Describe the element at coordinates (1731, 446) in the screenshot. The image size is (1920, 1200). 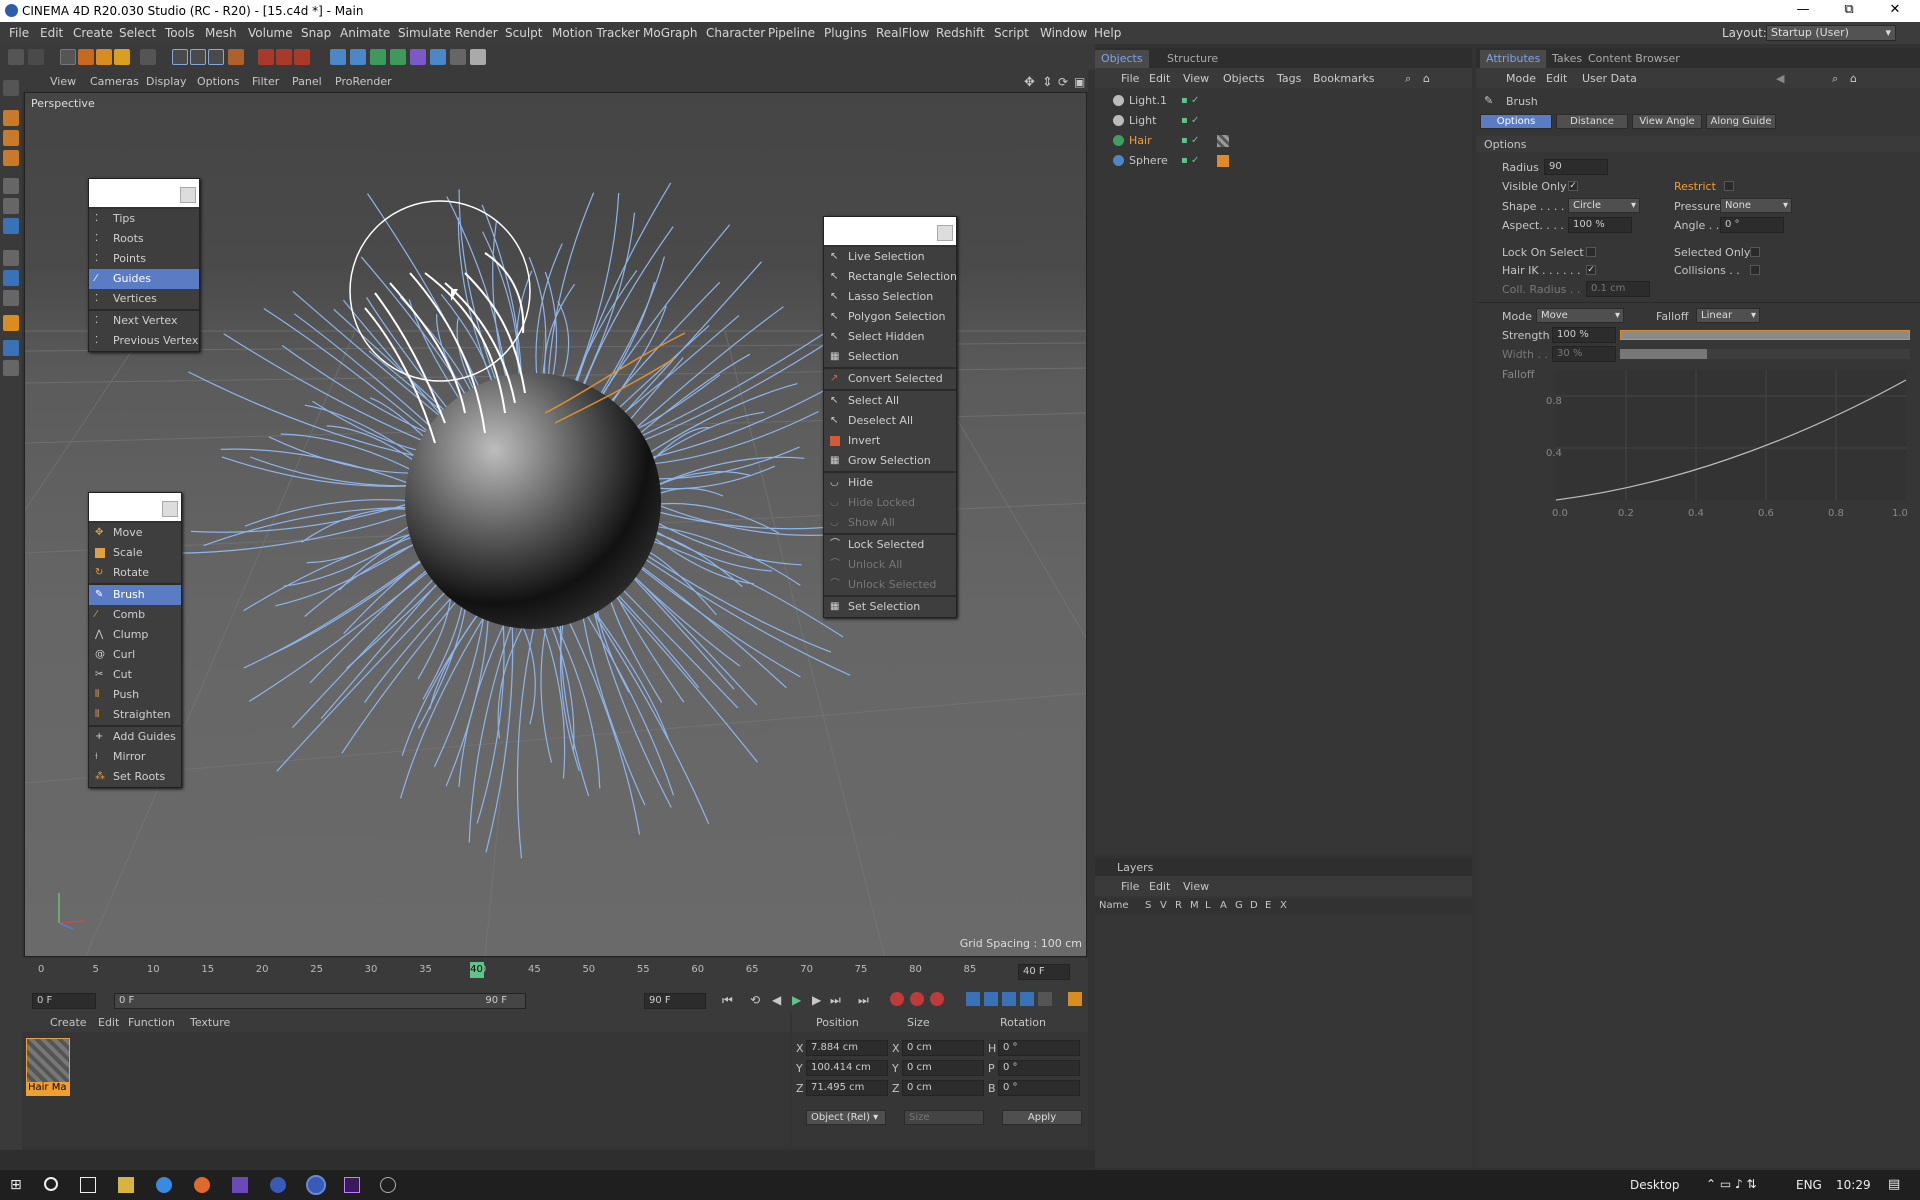
I see `falloff-curve-graph: 0.4 0.8 0.0 0.2 0.4 0.6 0.8 1.0` at that location.